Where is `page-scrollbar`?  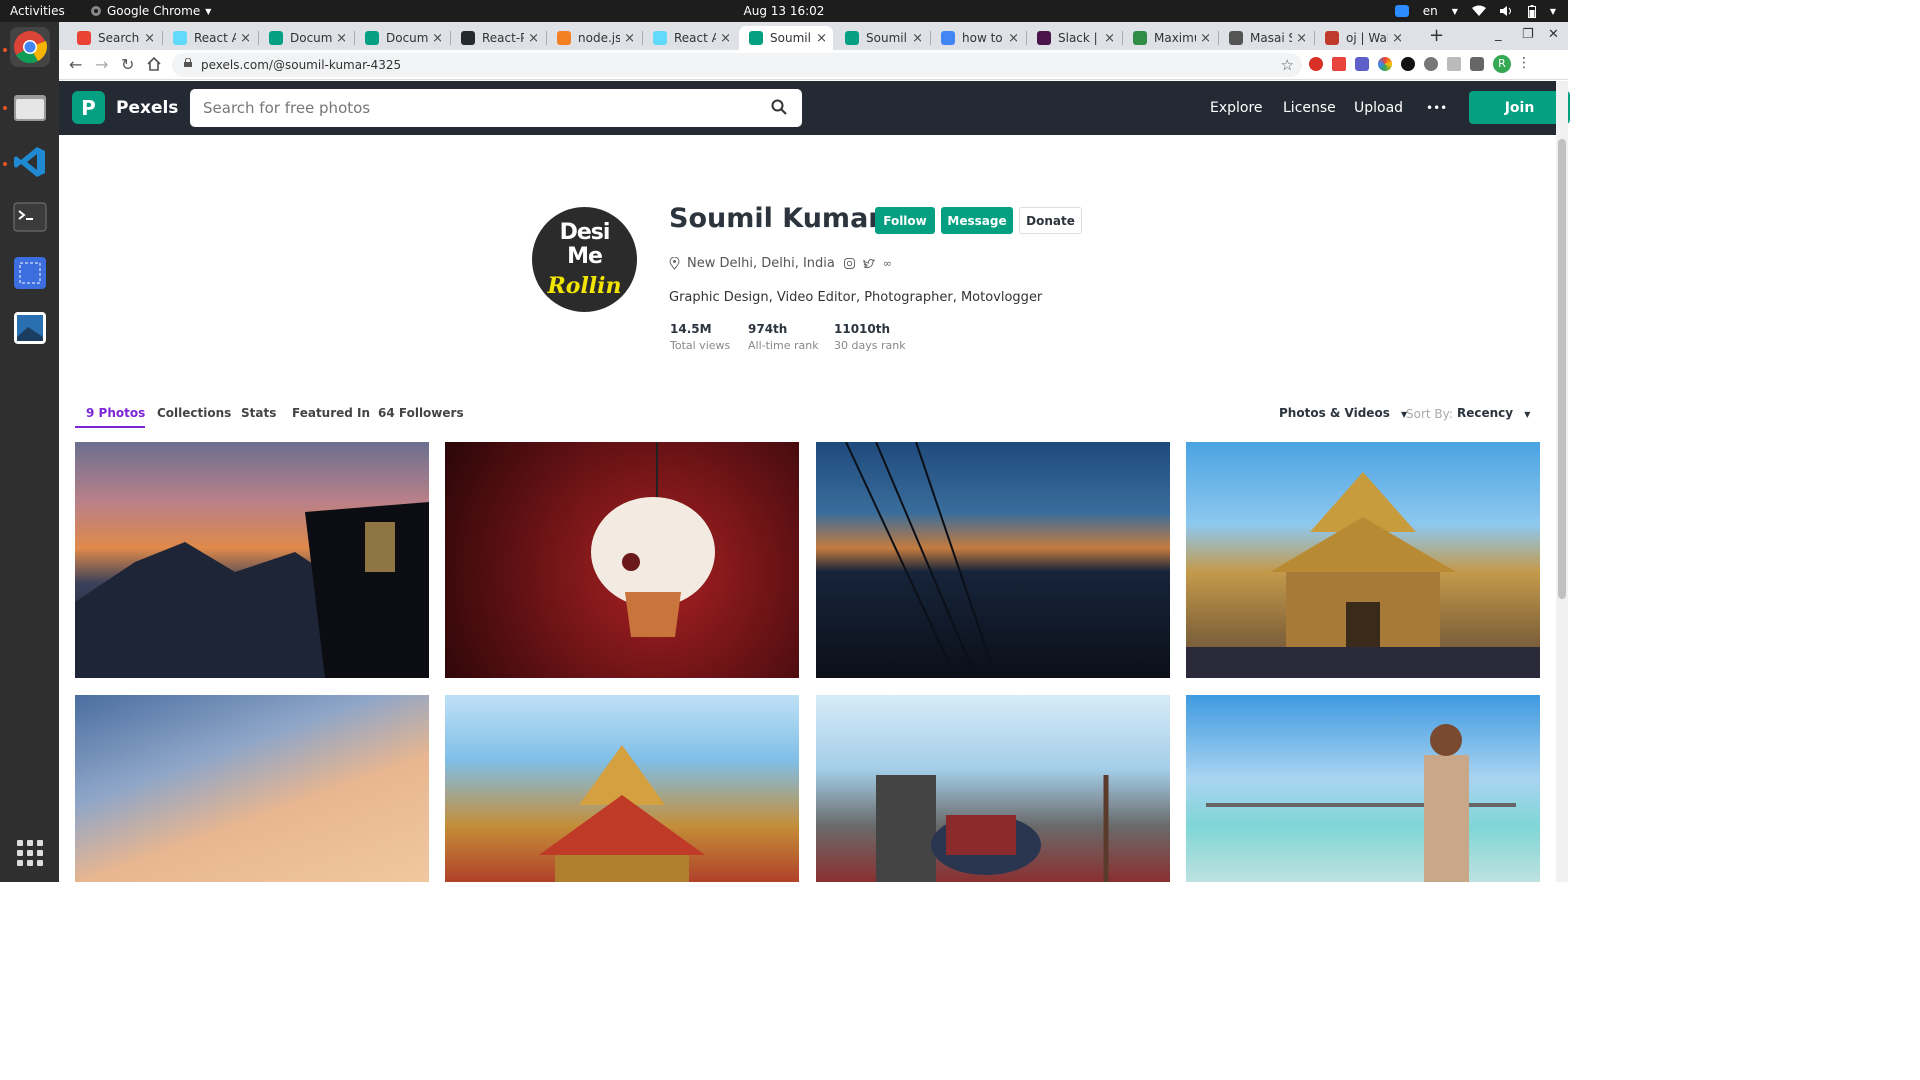
page-scrollbar is located at coordinates (1562, 481).